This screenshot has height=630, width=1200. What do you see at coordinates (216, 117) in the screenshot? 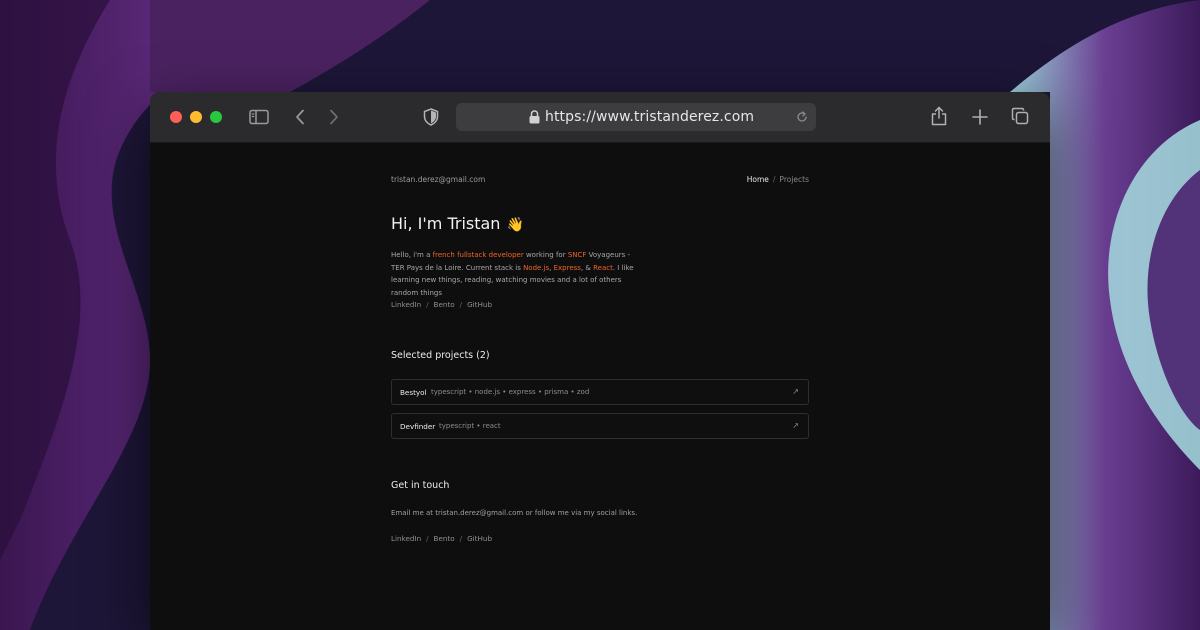
I see `zoom-window-button` at bounding box center [216, 117].